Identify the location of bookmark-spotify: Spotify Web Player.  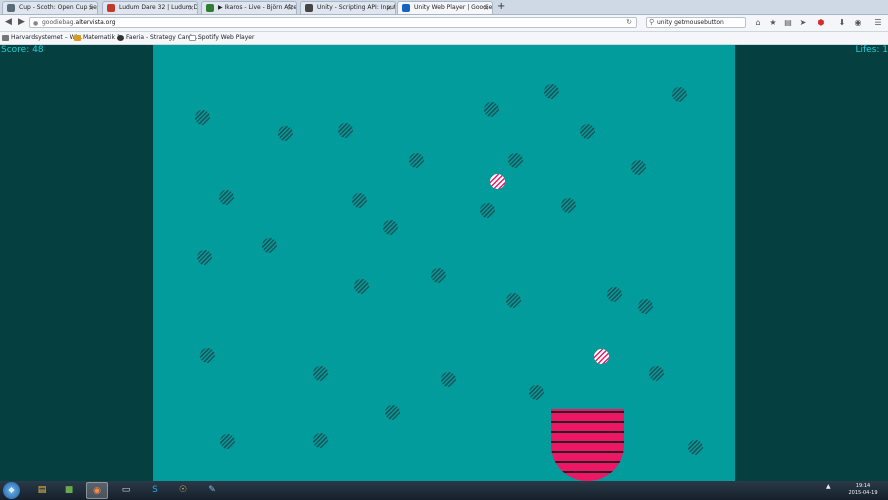
(221, 38).